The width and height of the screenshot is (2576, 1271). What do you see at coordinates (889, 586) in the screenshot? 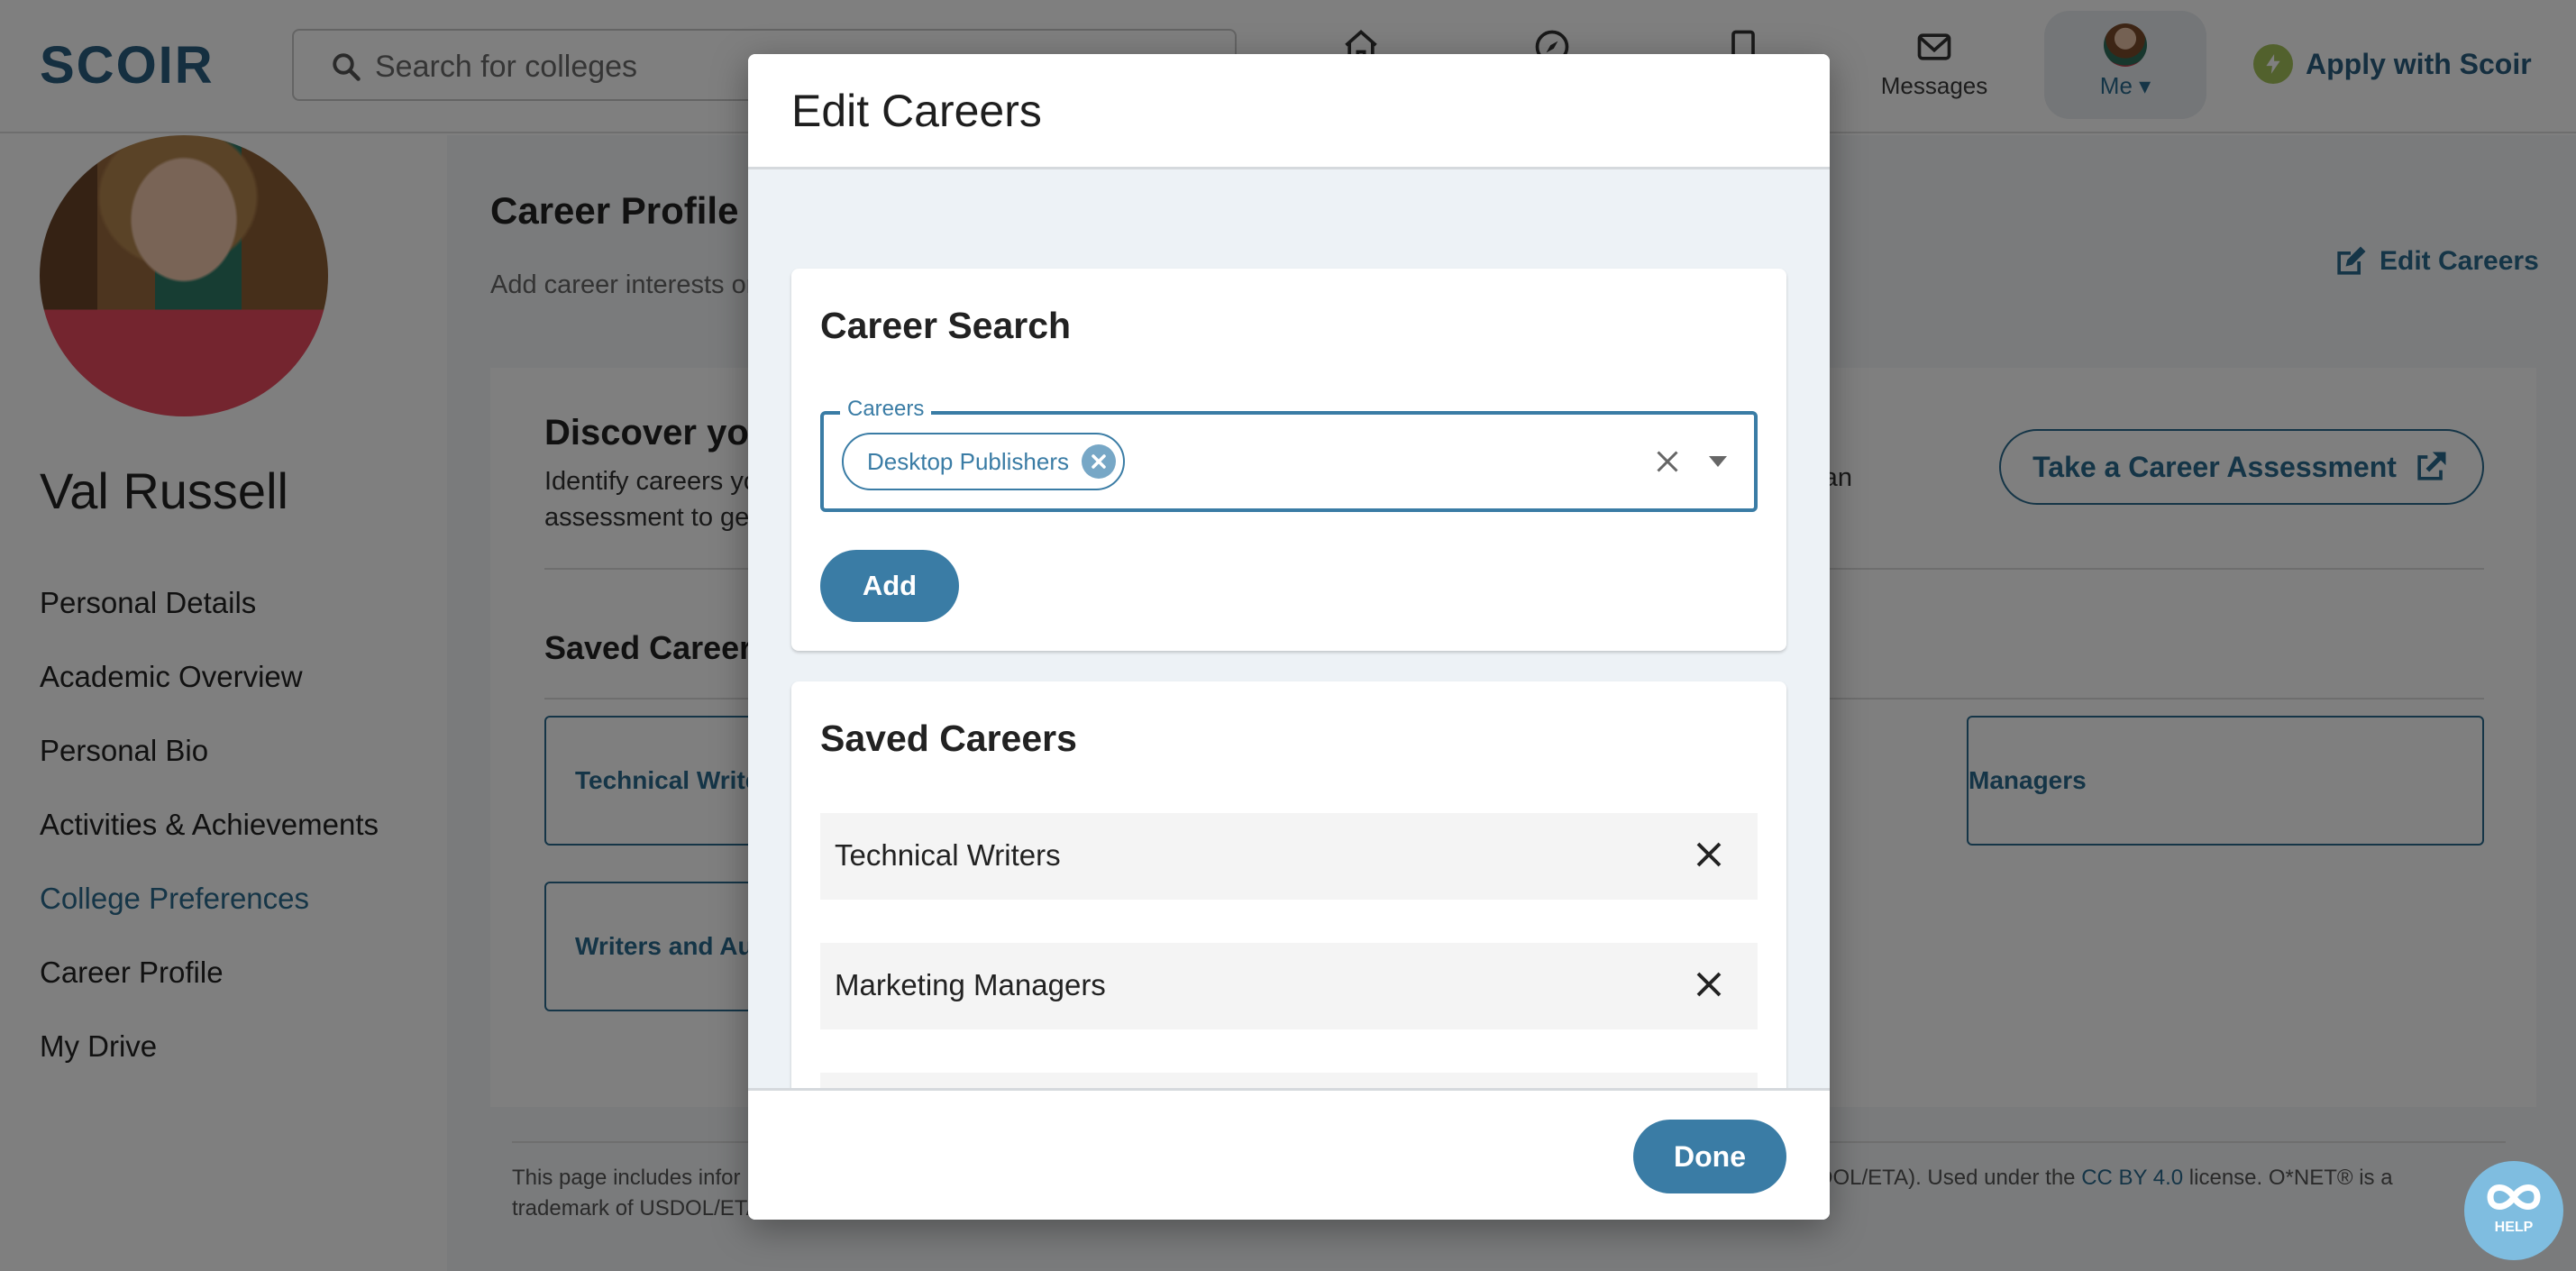
I see `add-career-button: Add` at bounding box center [889, 586].